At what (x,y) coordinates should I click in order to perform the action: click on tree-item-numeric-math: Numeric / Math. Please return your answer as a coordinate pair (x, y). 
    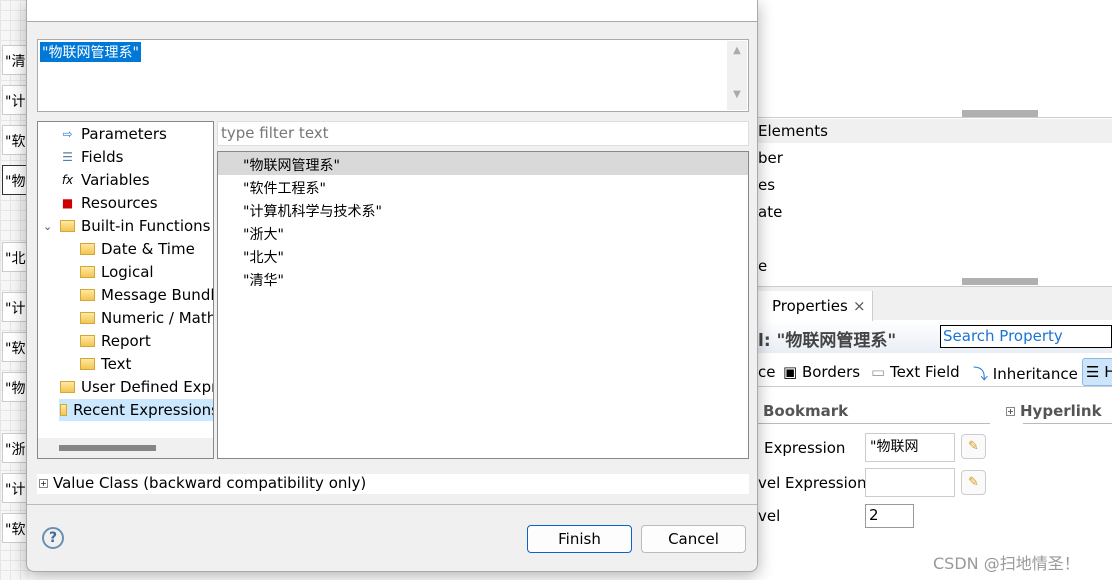
    Looking at the image, I should click on (146, 318).